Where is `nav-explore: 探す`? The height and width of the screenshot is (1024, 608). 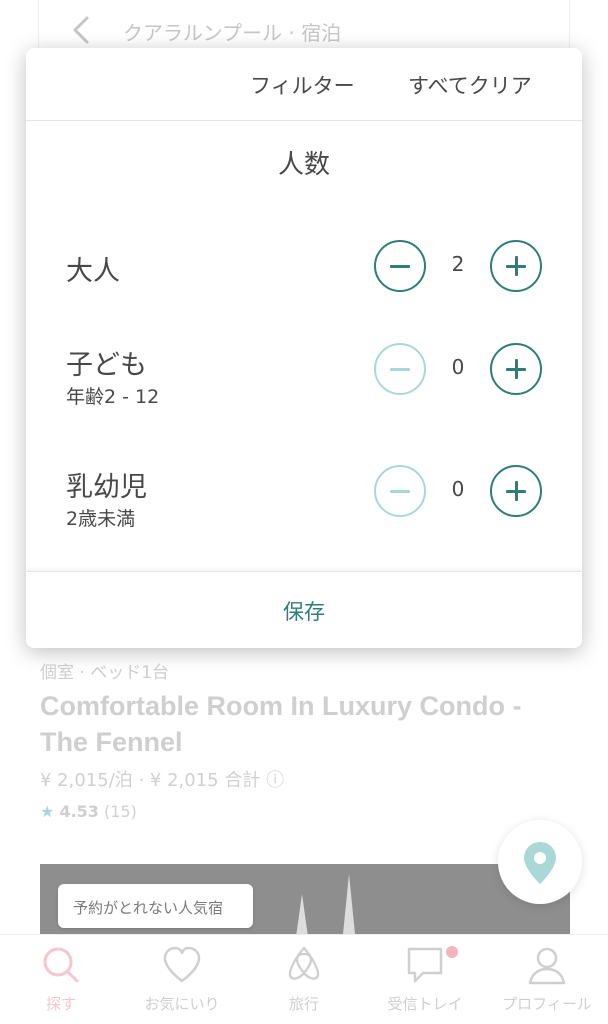
nav-explore: 探す is located at coordinates (61, 983).